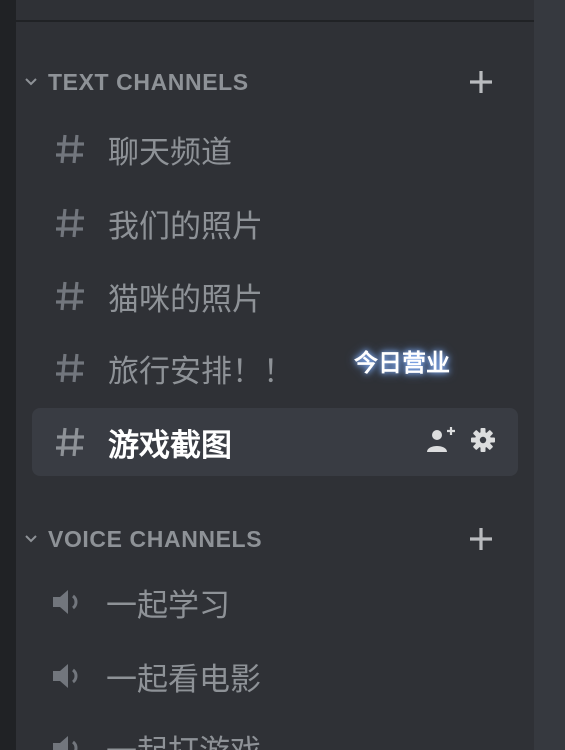 The image size is (565, 750). What do you see at coordinates (168, 605) in the screenshot?
I see `channel-label: 一起学习` at bounding box center [168, 605].